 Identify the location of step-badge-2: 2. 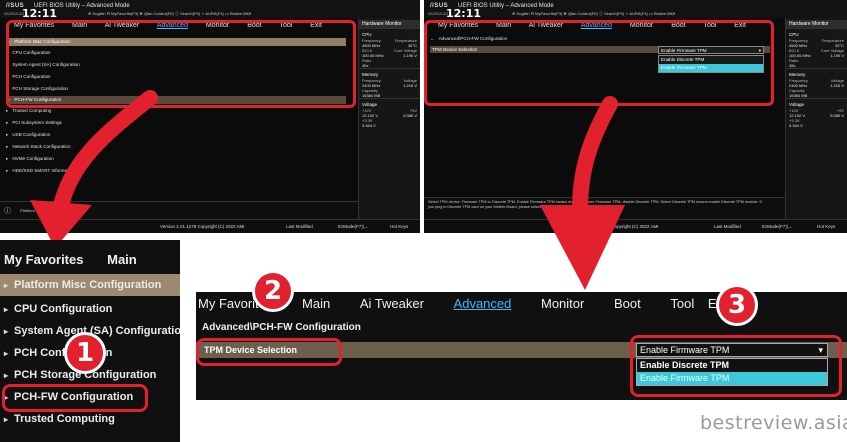
(273, 291).